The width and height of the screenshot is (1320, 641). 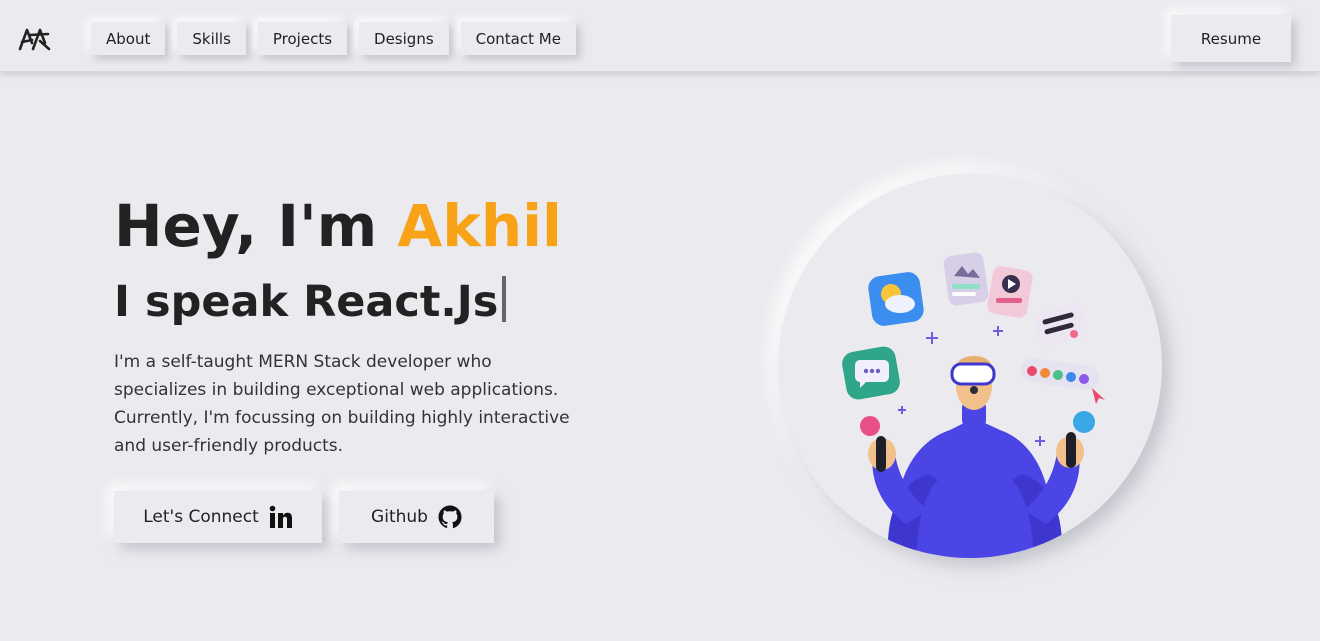 What do you see at coordinates (973, 374) in the screenshot?
I see `vr-headset-icon` at bounding box center [973, 374].